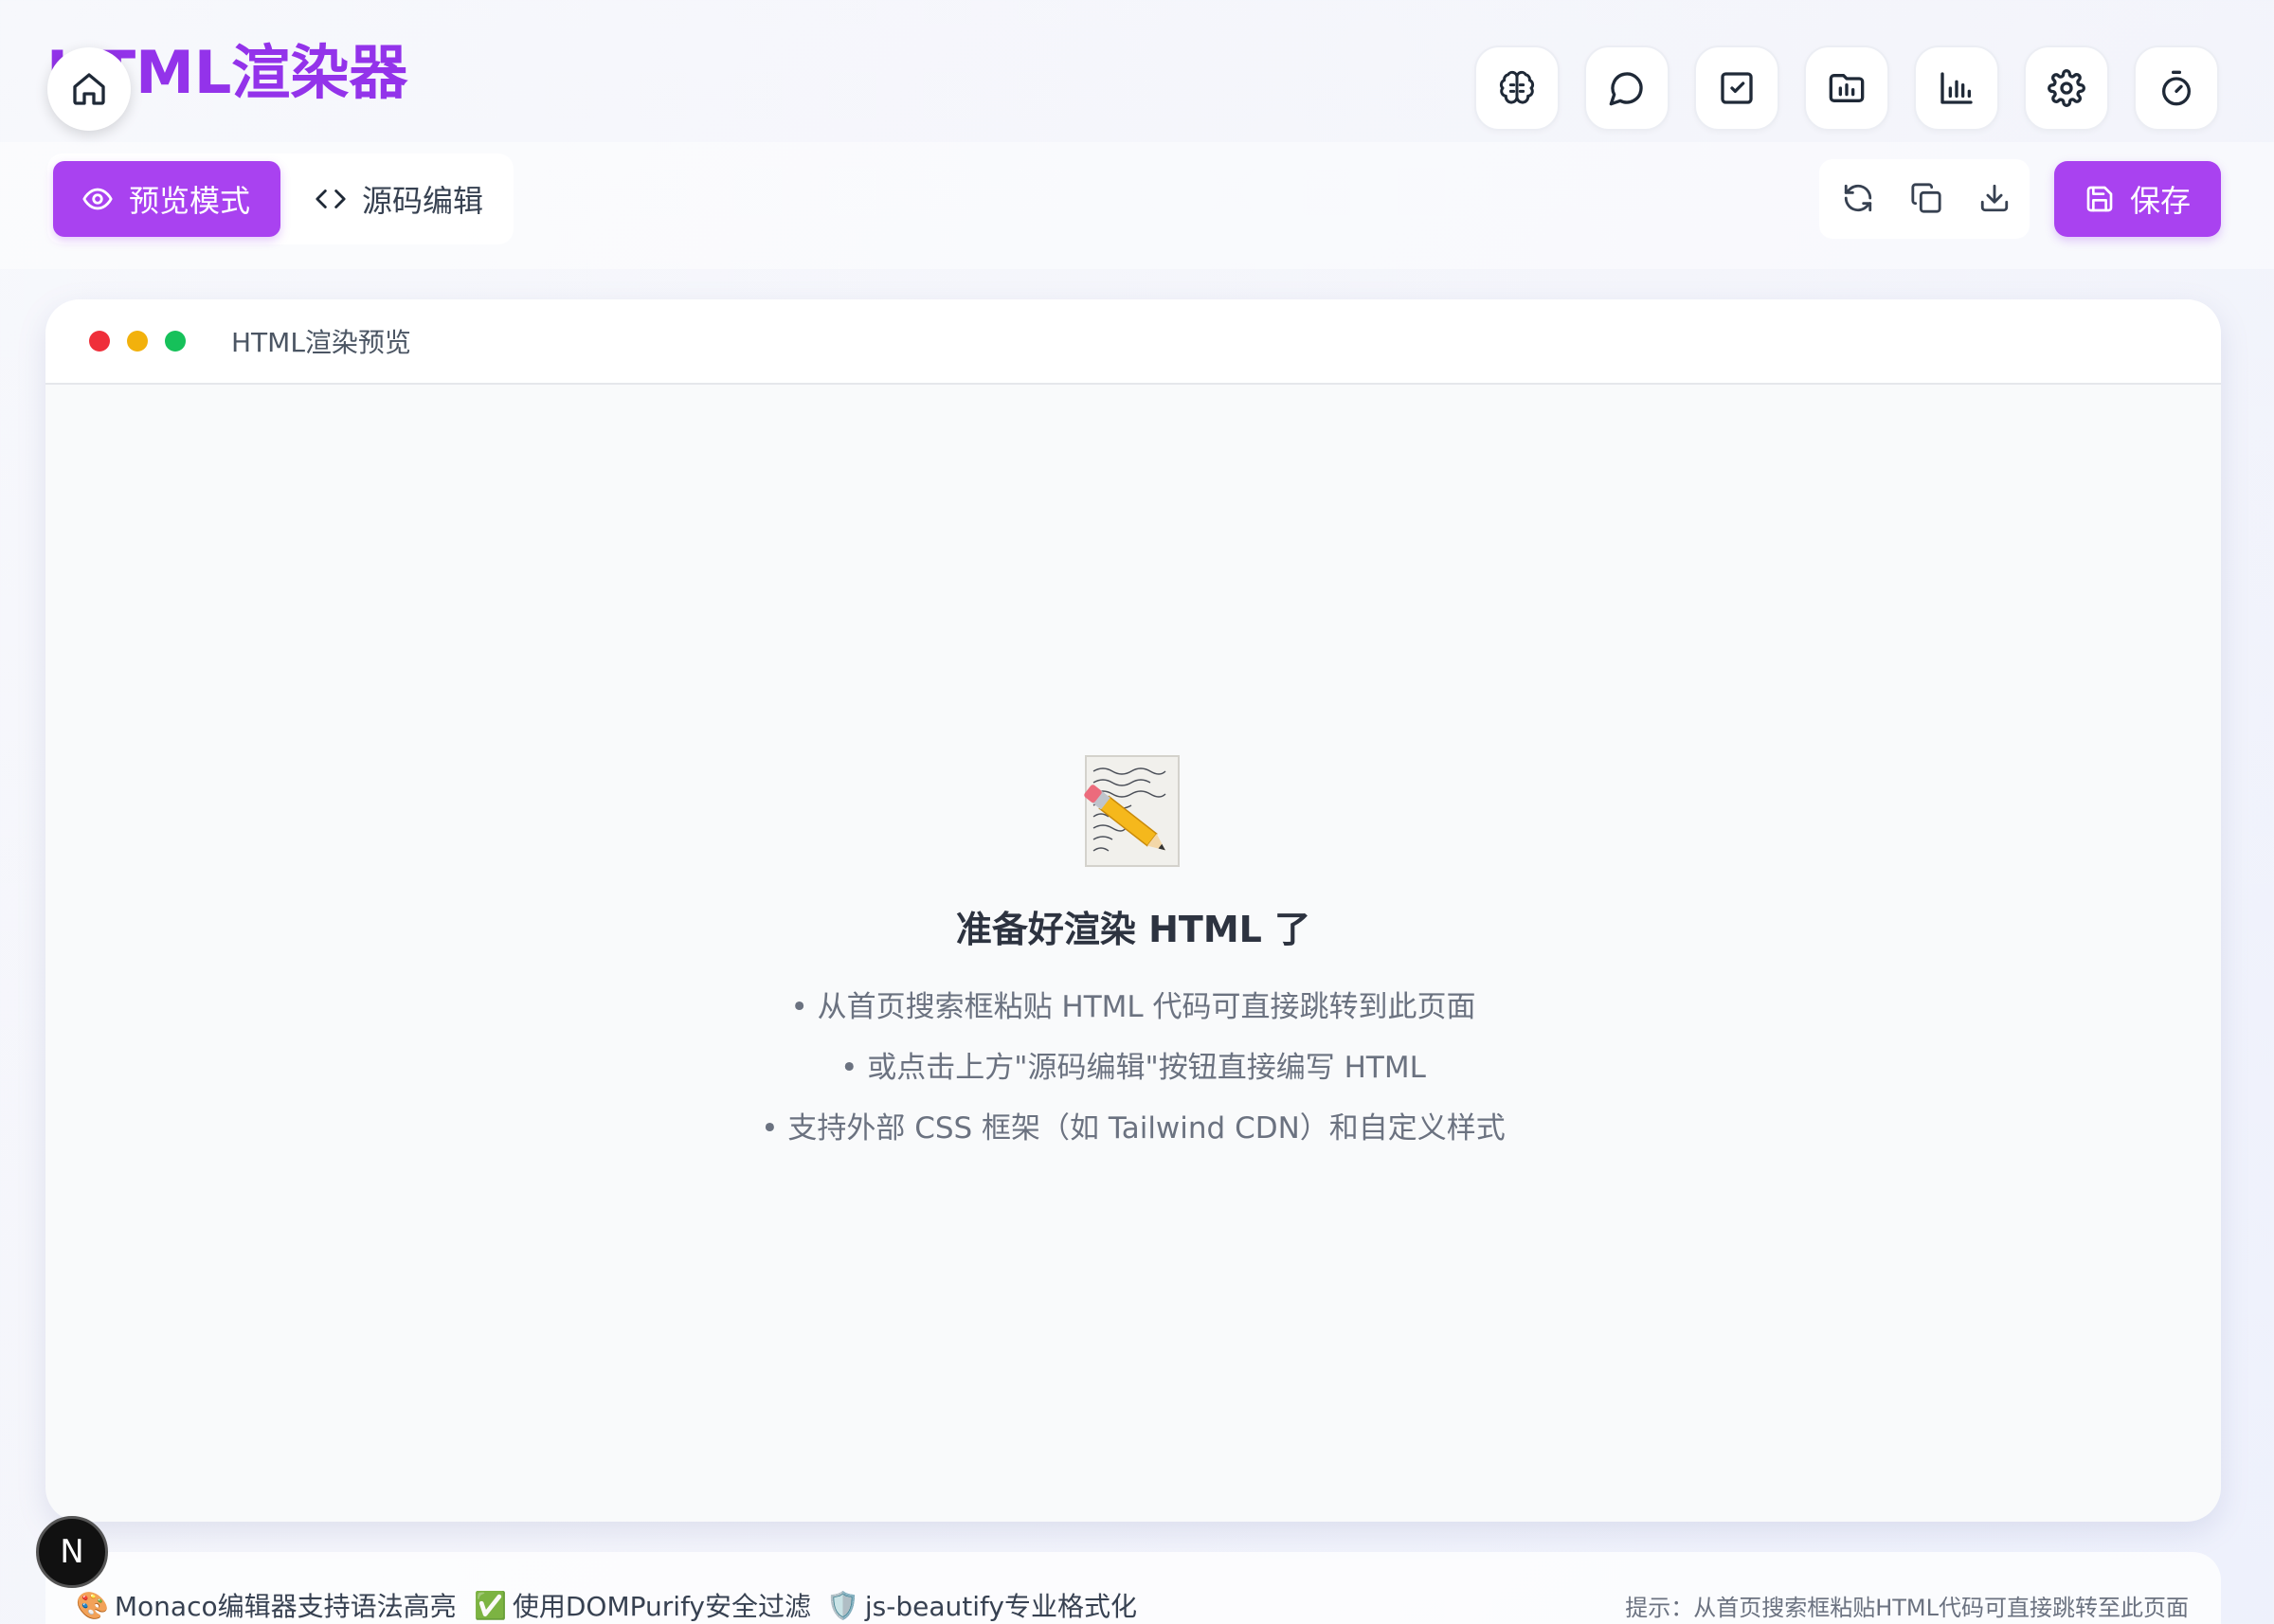 The height and width of the screenshot is (1624, 2274). I want to click on tasks-button, so click(1736, 88).